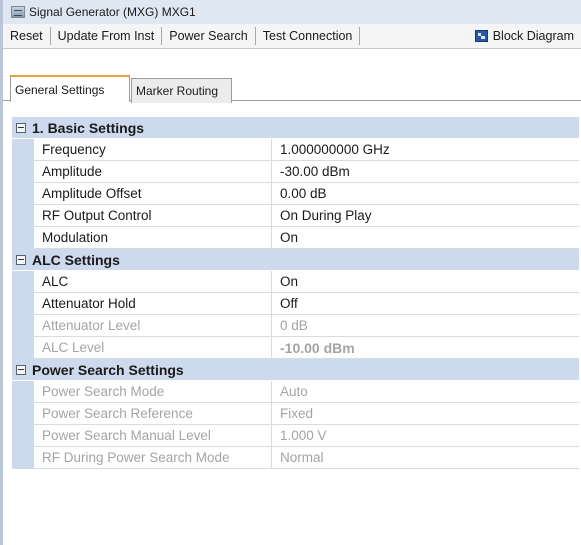 The image size is (581, 545). I want to click on property-row-rf-output-control: RF Output Control On During Play, so click(295, 216).